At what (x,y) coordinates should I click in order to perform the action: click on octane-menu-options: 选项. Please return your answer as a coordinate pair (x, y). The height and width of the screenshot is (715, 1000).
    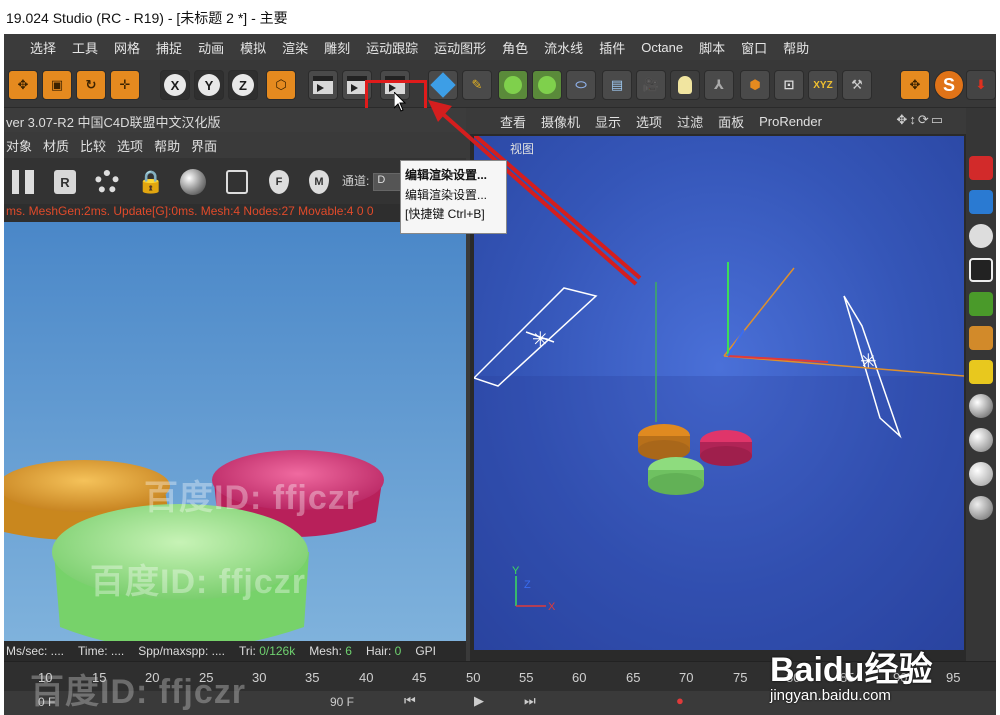
    Looking at the image, I should click on (134, 145).